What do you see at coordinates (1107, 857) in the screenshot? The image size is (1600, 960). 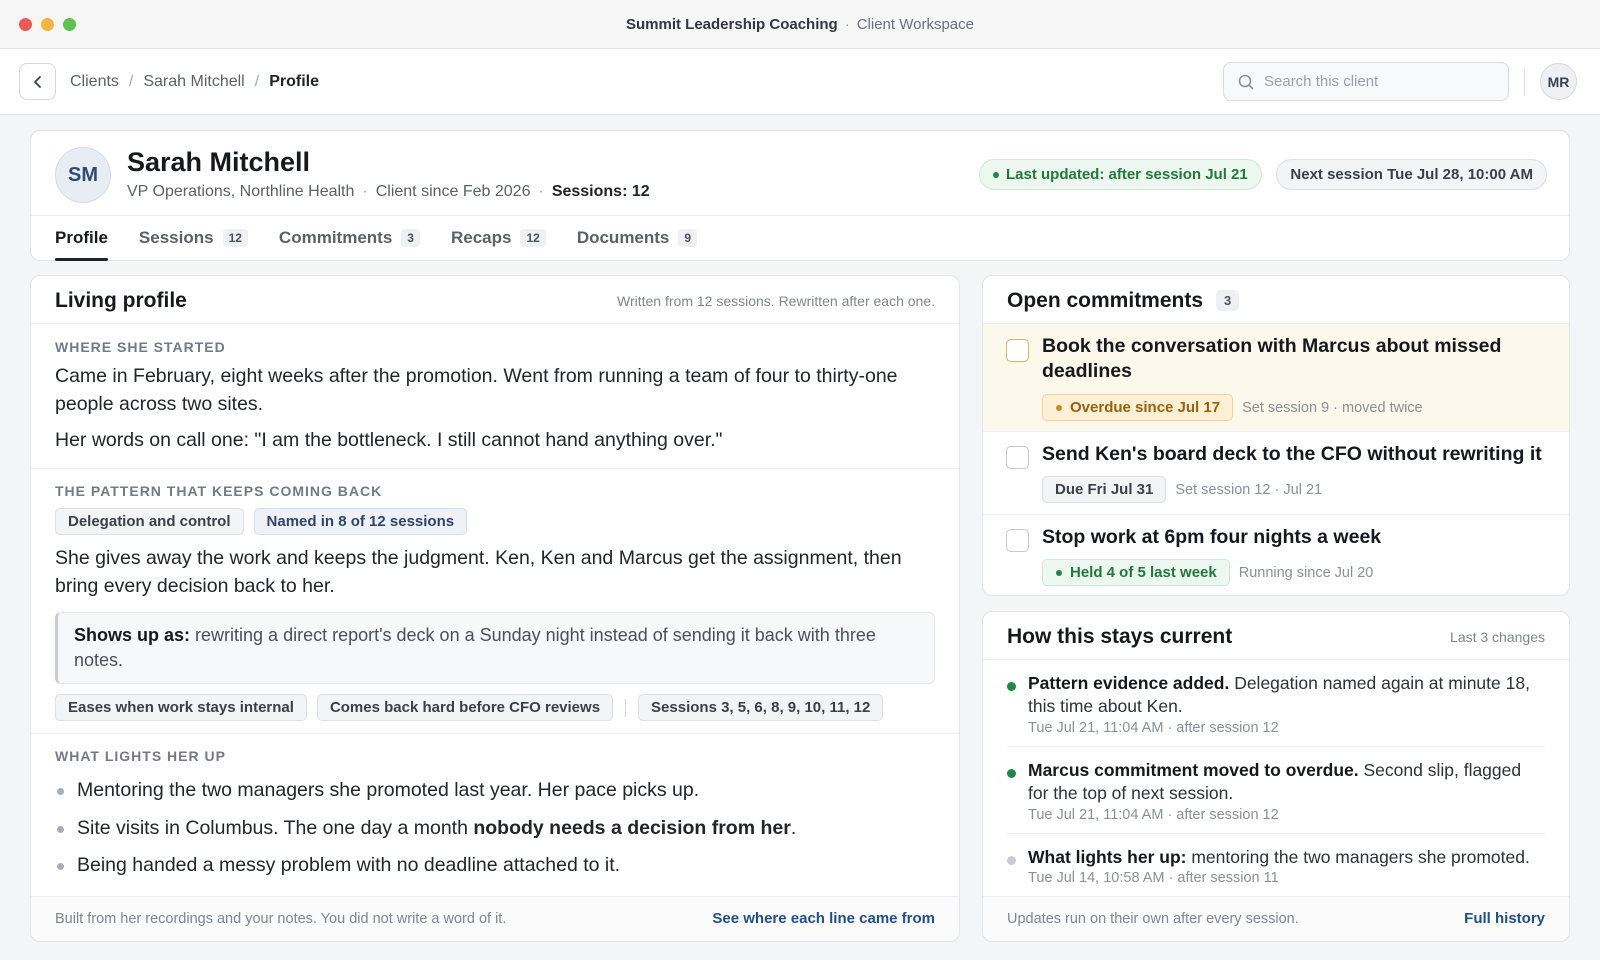 I see `change-title: What lights her up:` at bounding box center [1107, 857].